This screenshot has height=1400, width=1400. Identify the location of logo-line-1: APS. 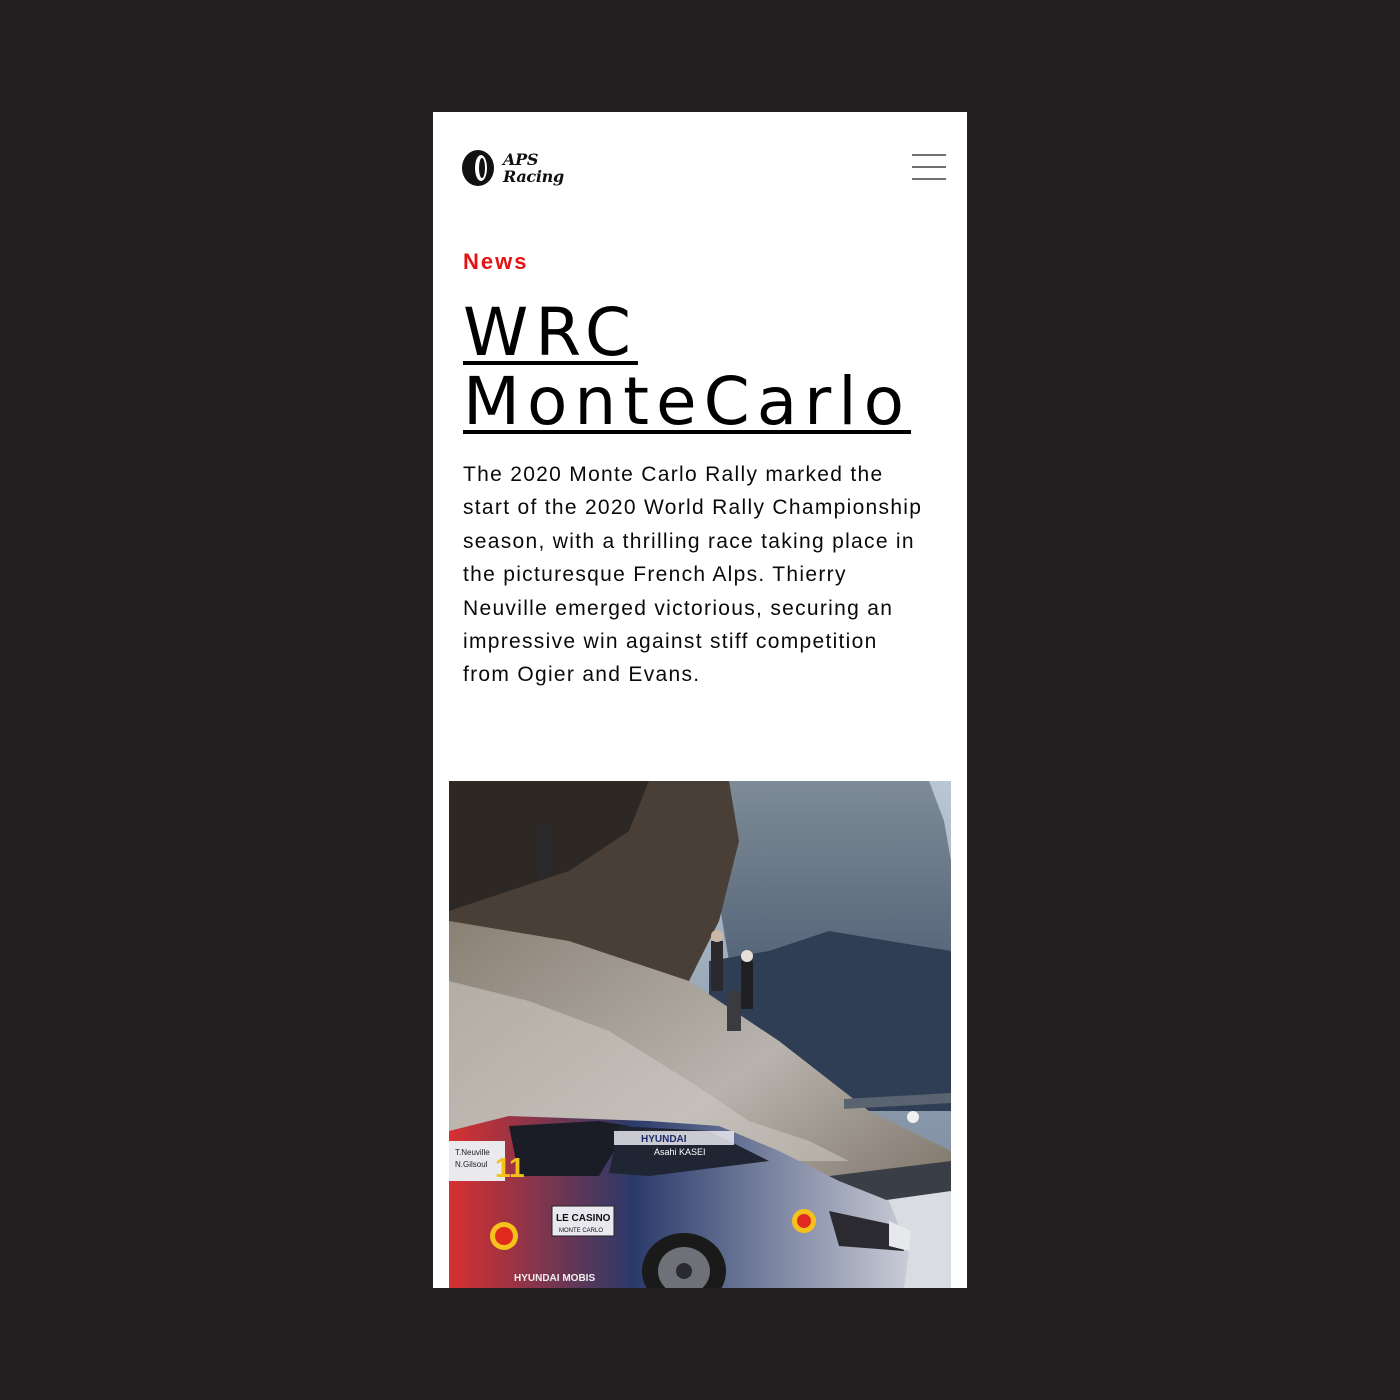
(521, 159).